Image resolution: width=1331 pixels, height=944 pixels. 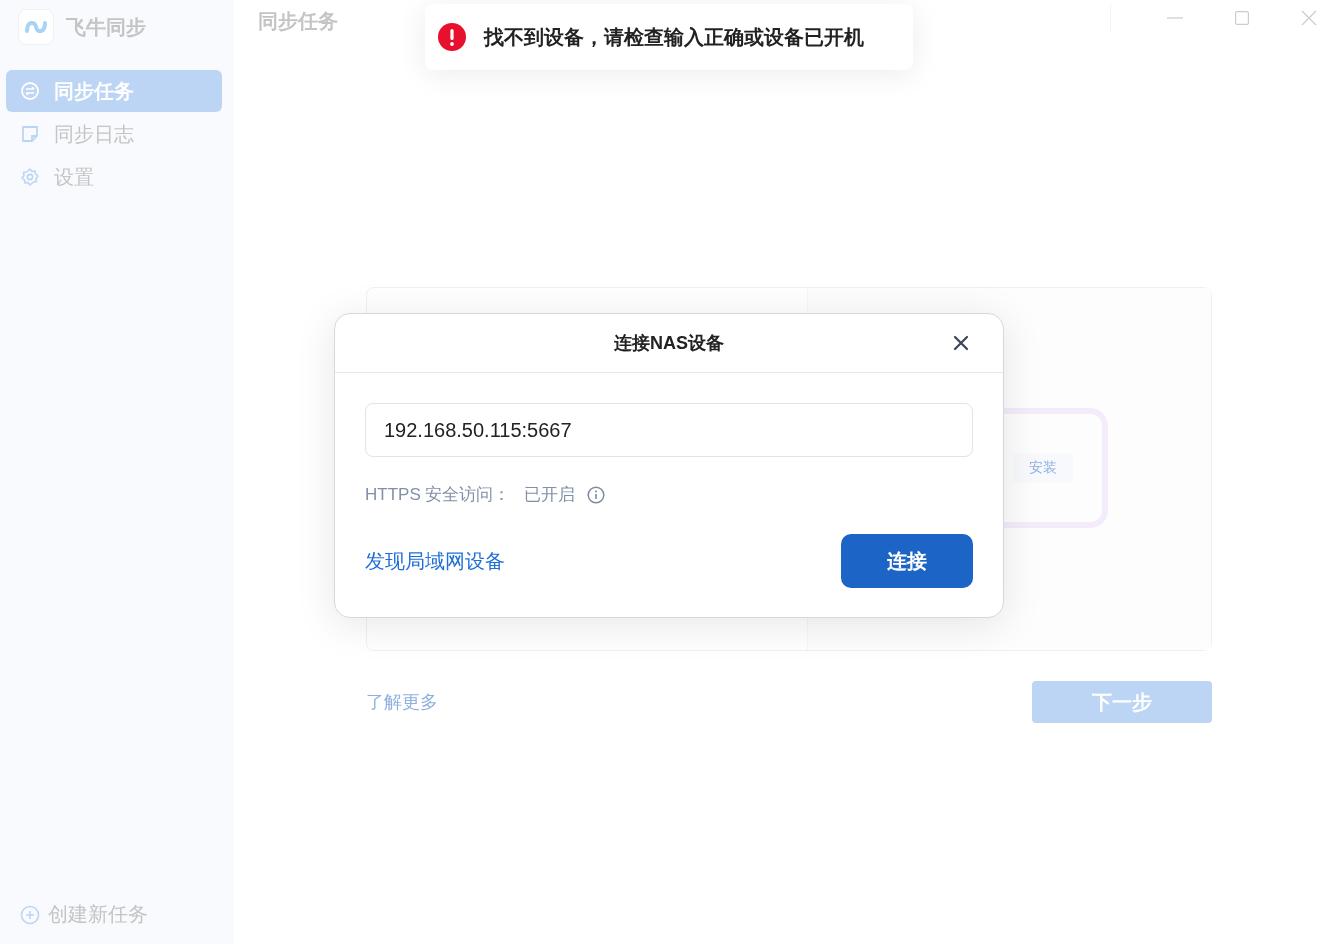 What do you see at coordinates (674, 37) in the screenshot?
I see `error-message: 找不到设备，请检查输入正确或设备已开机` at bounding box center [674, 37].